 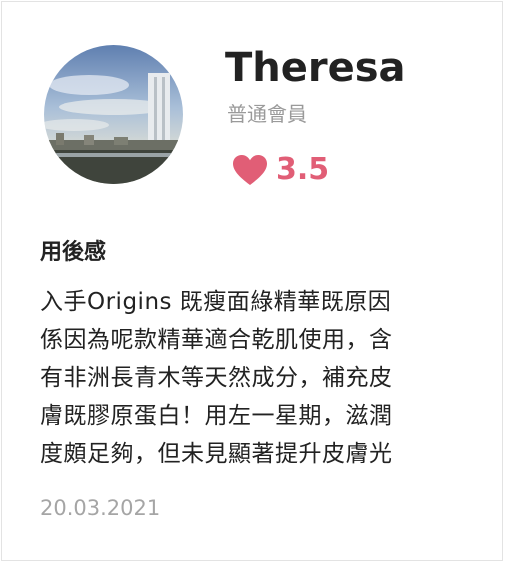 I want to click on rating: 3.5, so click(x=280, y=170).